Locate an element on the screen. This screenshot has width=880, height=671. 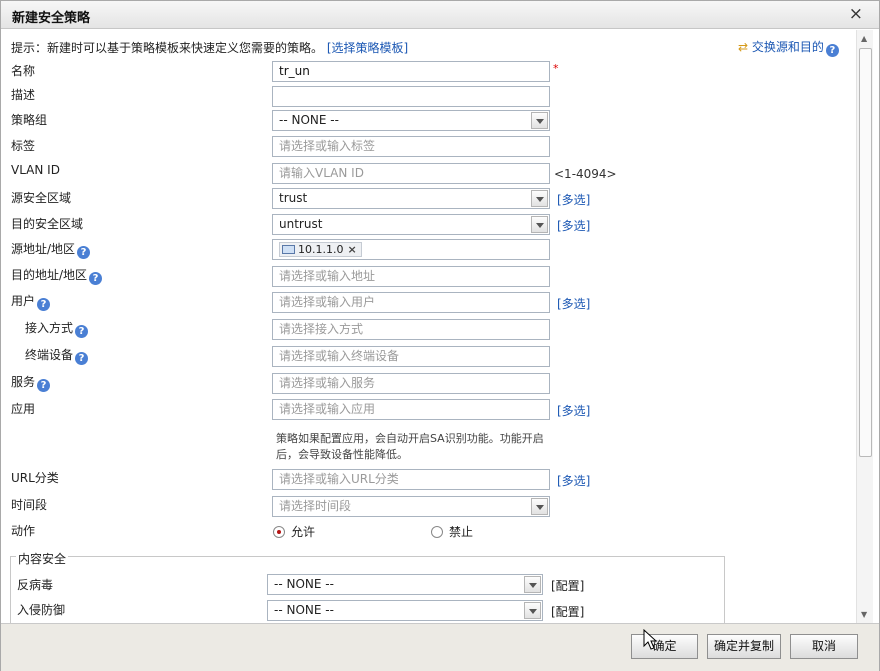
hint-row: 提示：新建时可以基于策略模板来快速定义您需要的策略。 [选择策略模板] is located at coordinates (209, 47).